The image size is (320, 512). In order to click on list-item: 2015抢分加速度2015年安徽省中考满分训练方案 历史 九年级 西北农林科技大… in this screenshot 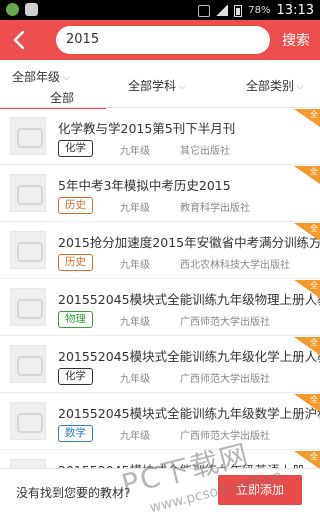, I will do `click(160, 251)`.